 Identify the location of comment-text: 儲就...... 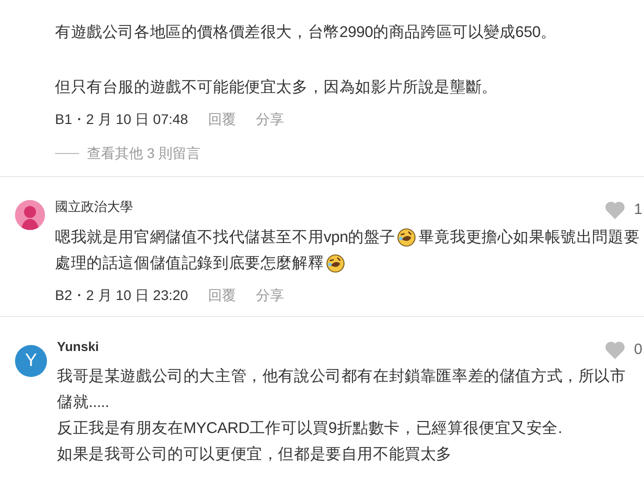
(83, 403).